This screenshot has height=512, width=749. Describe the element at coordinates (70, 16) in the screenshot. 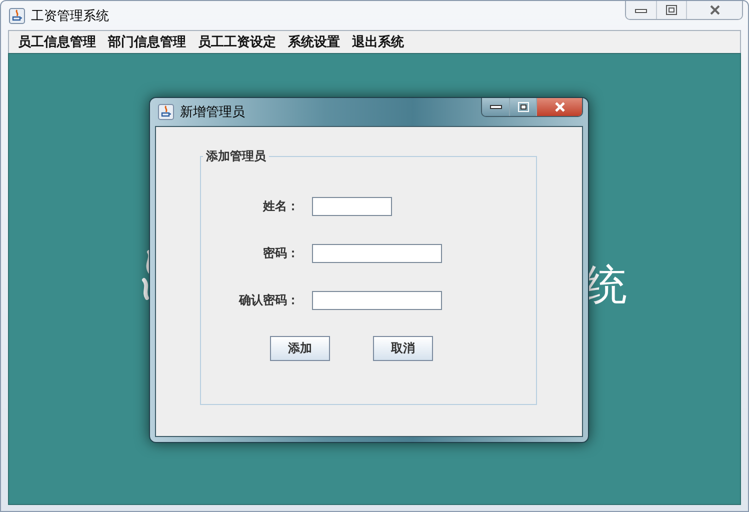

I see `window-title: 工资管理系统` at that location.